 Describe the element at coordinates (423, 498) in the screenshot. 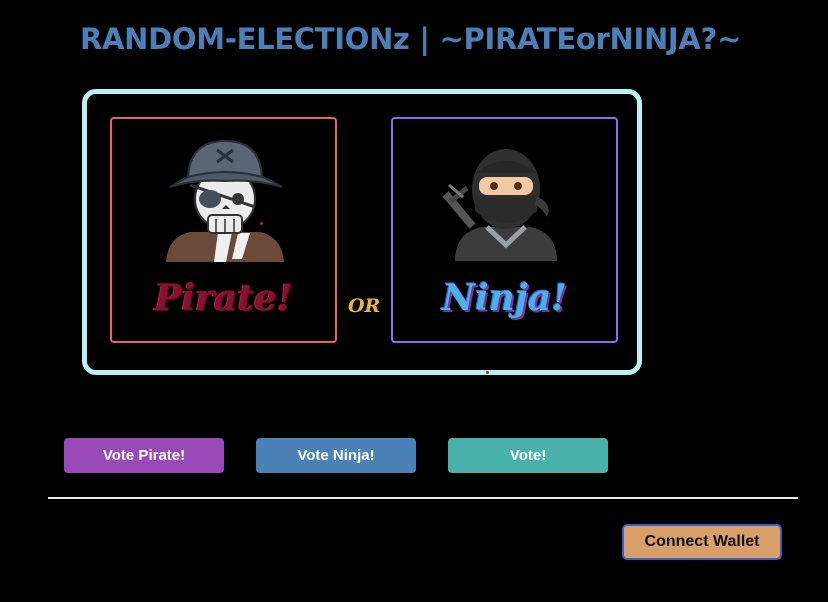

I see `divider` at that location.